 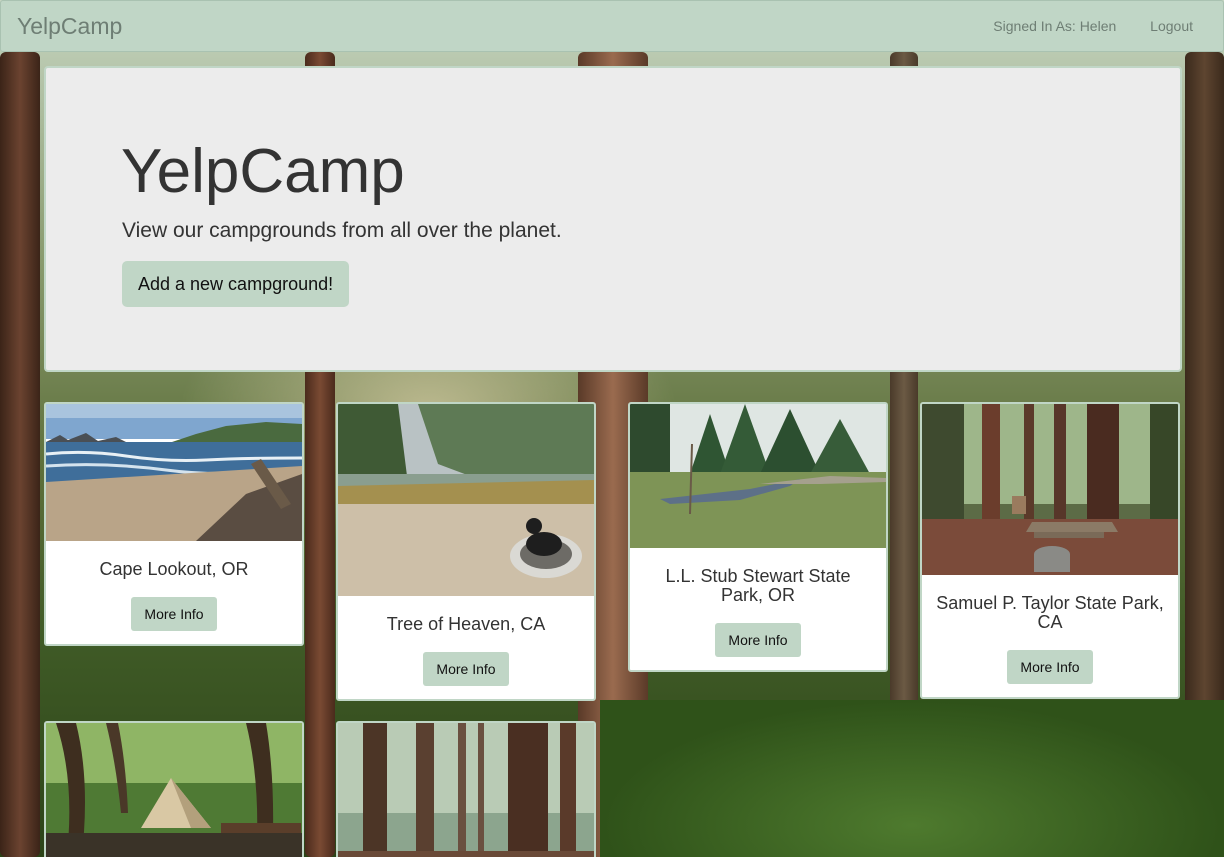 I want to click on campground-card: Cape Lookout, OR More Info, so click(x=174, y=524).